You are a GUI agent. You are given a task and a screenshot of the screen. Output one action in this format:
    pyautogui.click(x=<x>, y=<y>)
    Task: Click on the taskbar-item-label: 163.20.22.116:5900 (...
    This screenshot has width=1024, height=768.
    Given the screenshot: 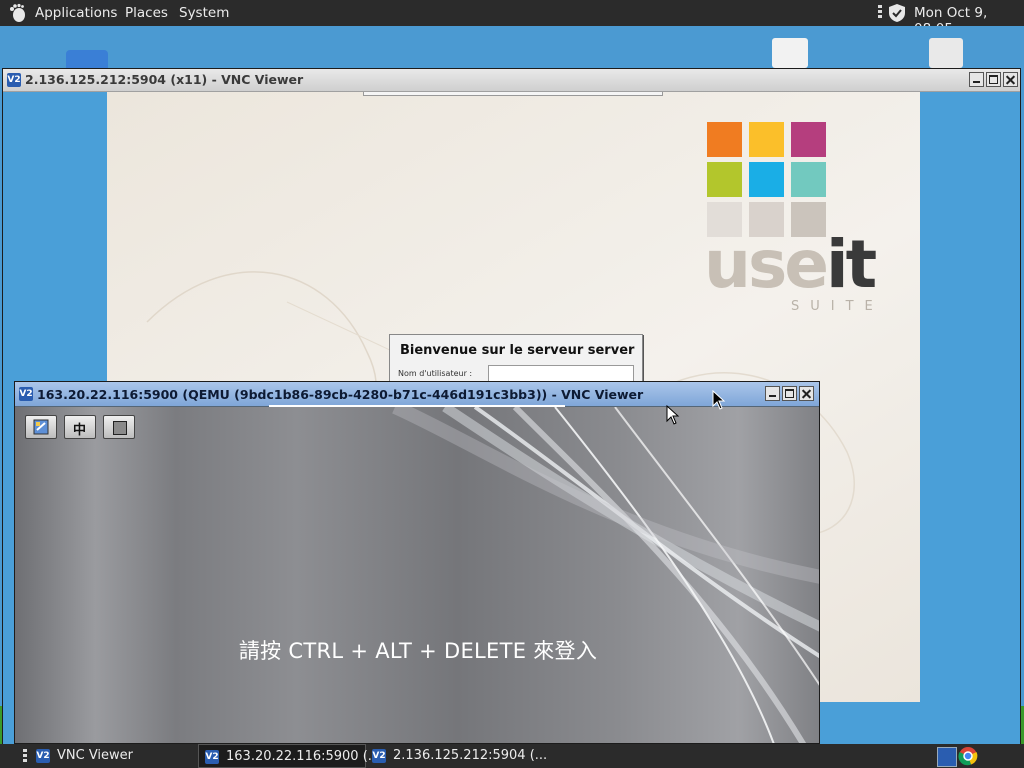 What is the action you would take?
    pyautogui.click(x=303, y=756)
    